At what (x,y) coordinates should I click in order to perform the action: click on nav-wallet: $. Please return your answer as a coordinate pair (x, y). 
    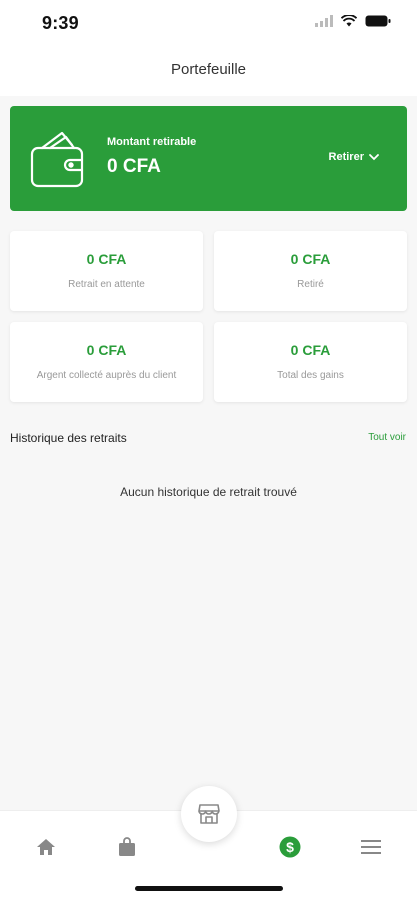
    Looking at the image, I should click on (290, 847).